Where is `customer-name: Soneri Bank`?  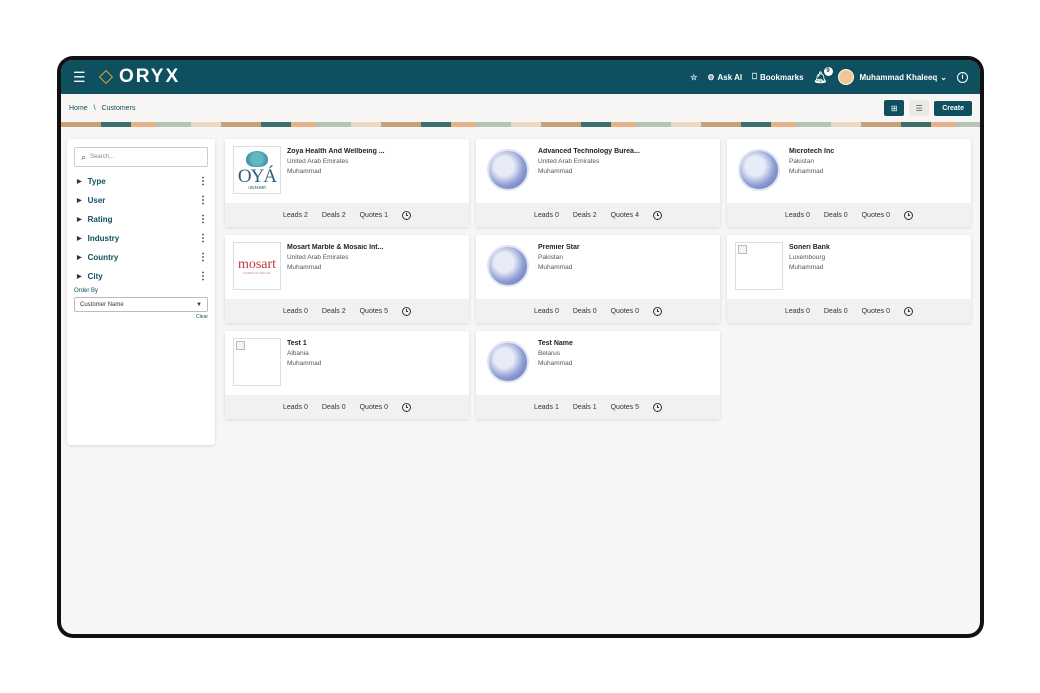
customer-name: Soneri Bank is located at coordinates (809, 247).